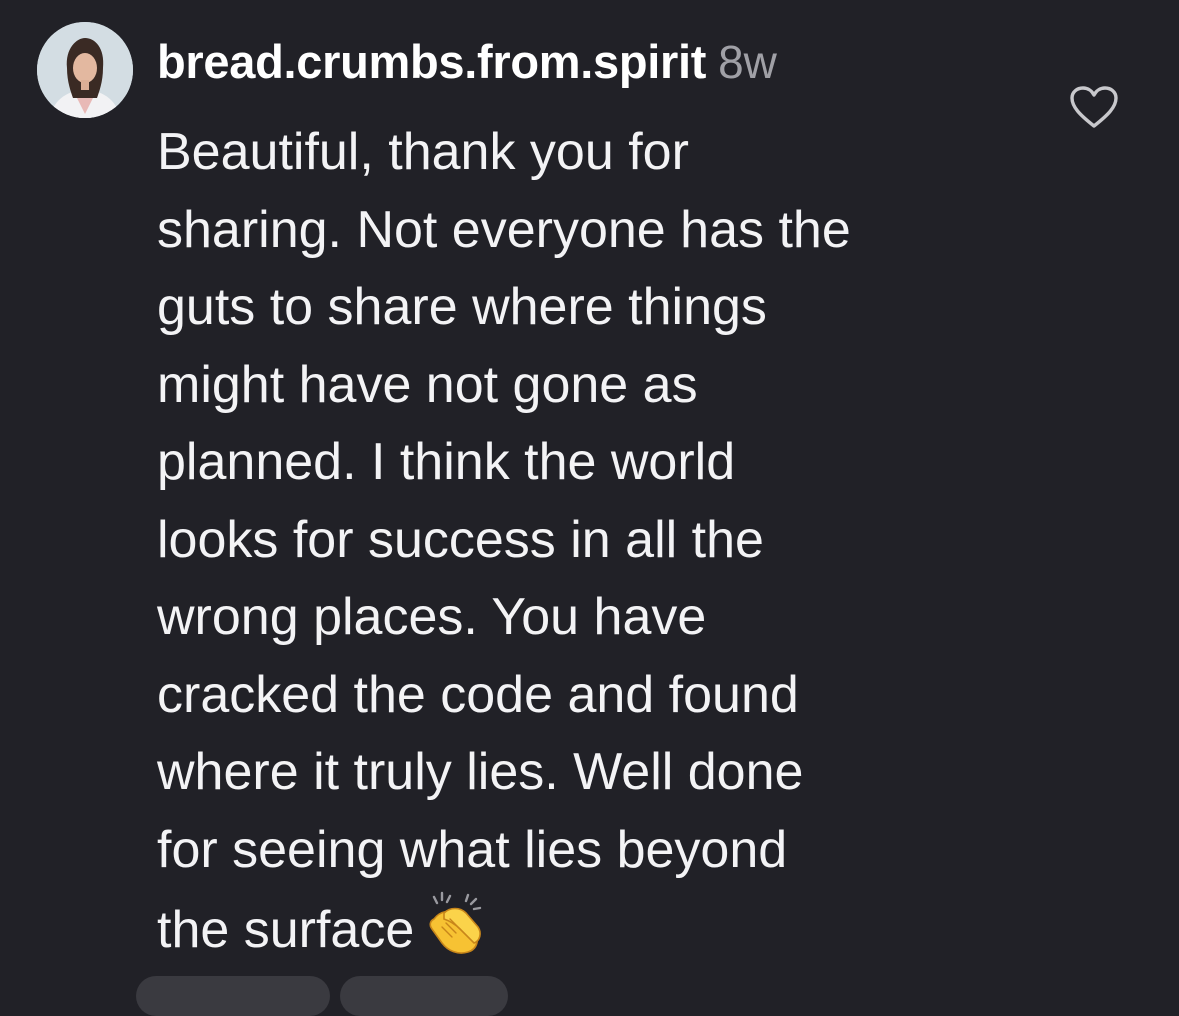 The width and height of the screenshot is (1179, 1016). I want to click on comment-line: guts to share where things, so click(462, 307).